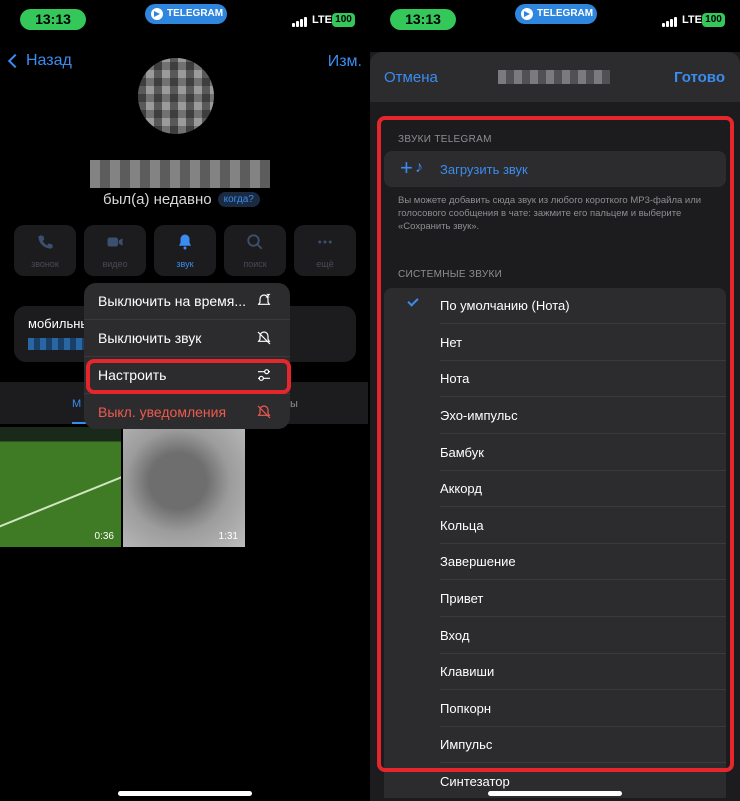 The height and width of the screenshot is (801, 740). What do you see at coordinates (325, 264) in the screenshot?
I see `more-label: ещё` at bounding box center [325, 264].